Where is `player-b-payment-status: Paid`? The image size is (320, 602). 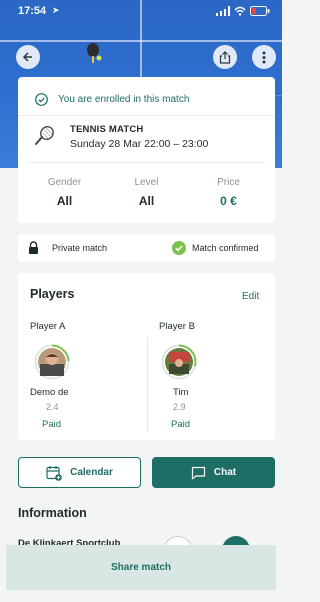
player-b-payment-status: Paid is located at coordinates (181, 424).